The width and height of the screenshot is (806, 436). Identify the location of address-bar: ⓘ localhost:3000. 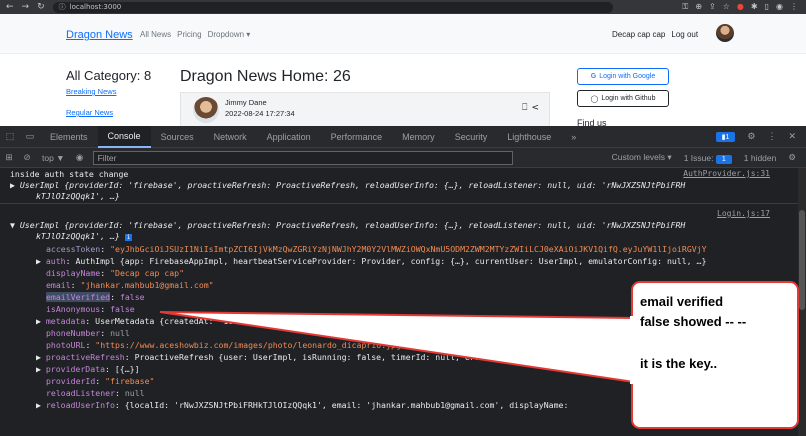
(332, 7).